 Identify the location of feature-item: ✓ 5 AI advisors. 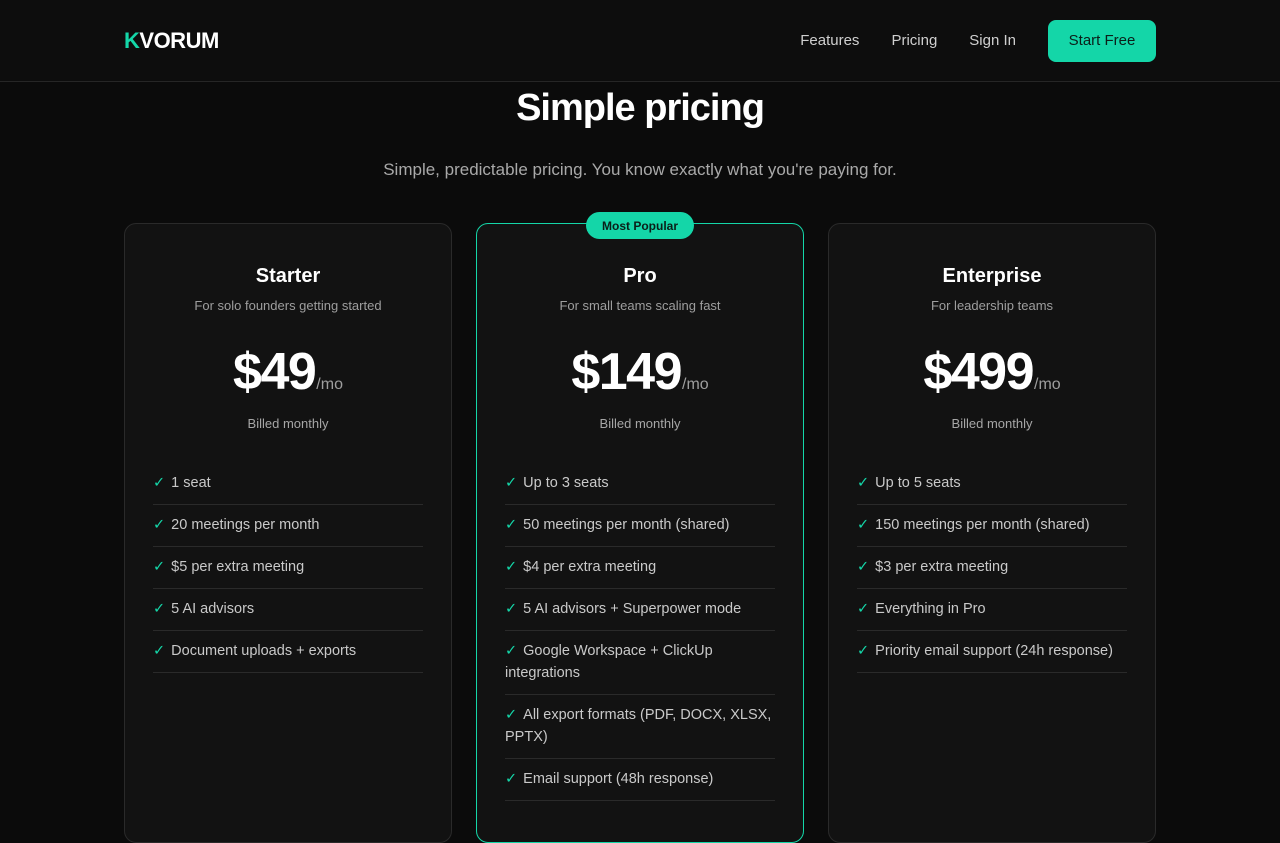
(288, 610).